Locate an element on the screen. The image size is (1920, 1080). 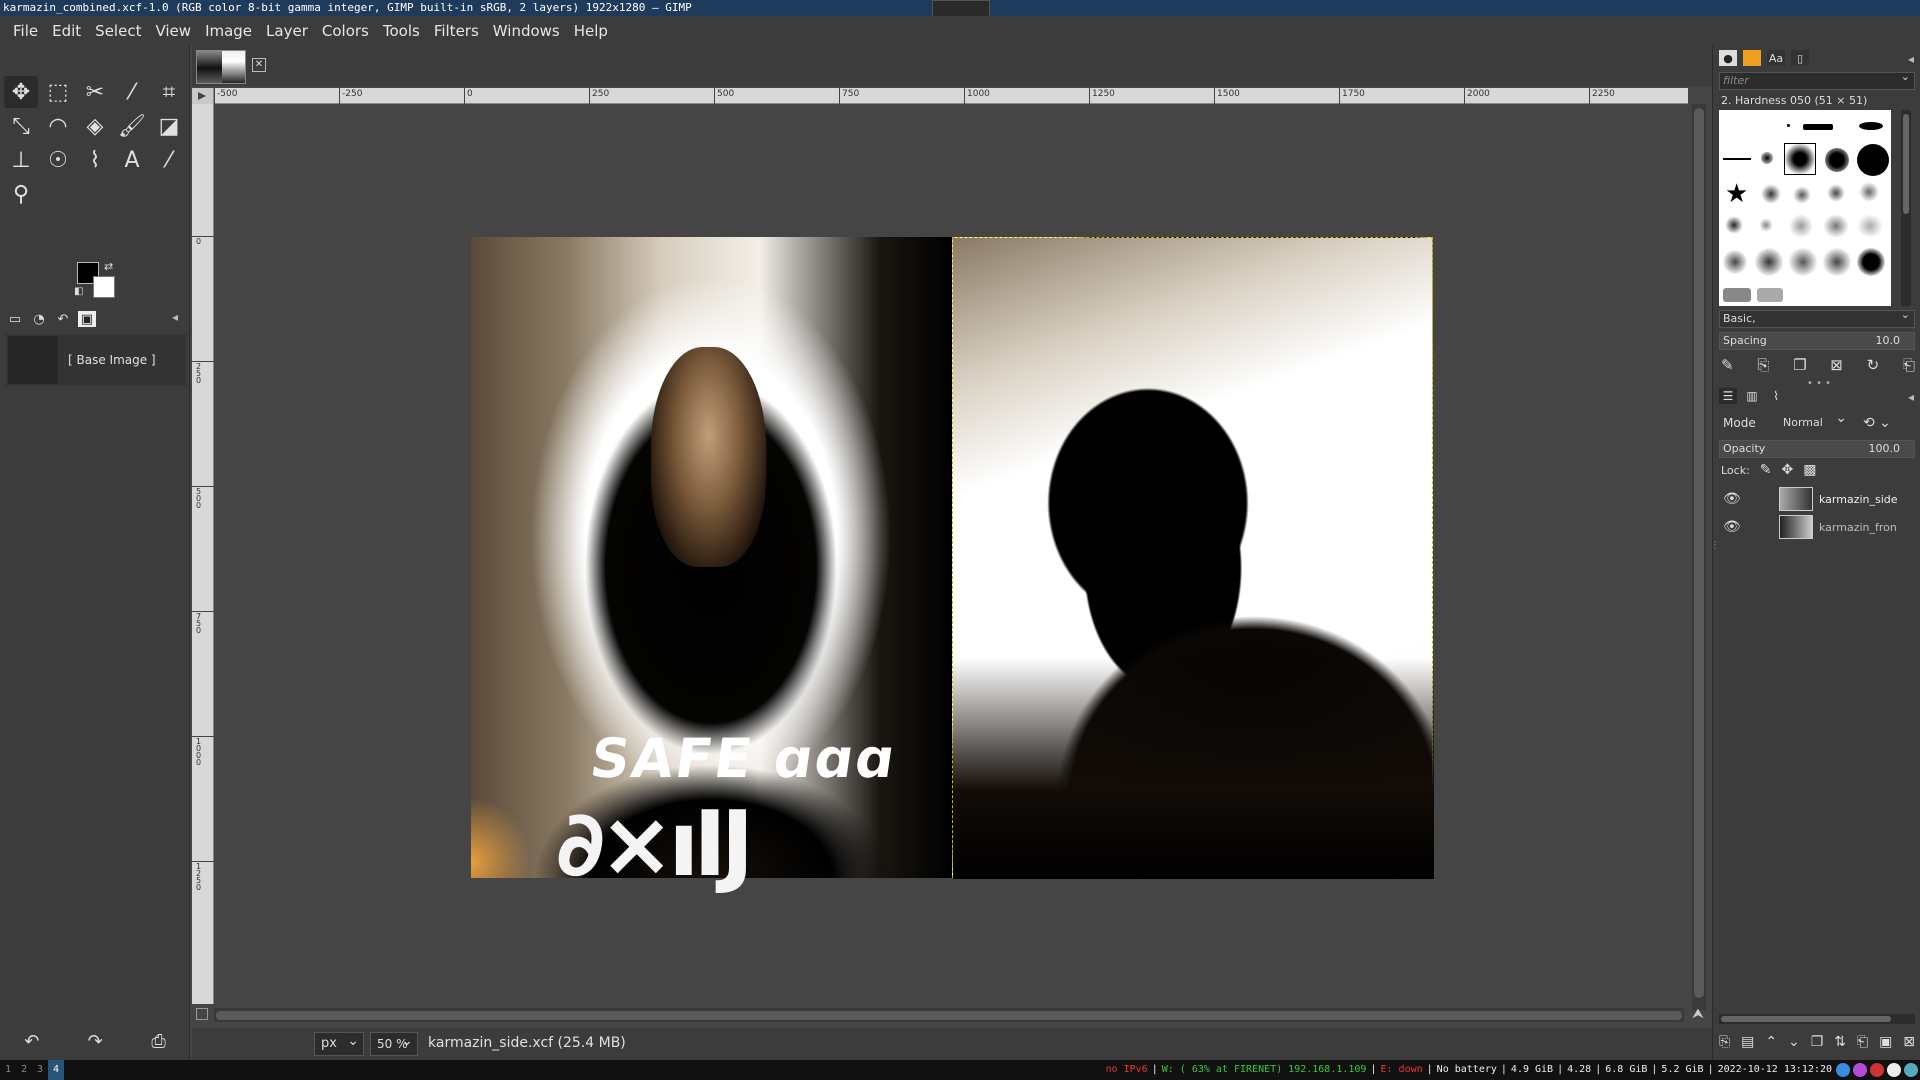
workspace-button: 3 is located at coordinates (40, 1070).